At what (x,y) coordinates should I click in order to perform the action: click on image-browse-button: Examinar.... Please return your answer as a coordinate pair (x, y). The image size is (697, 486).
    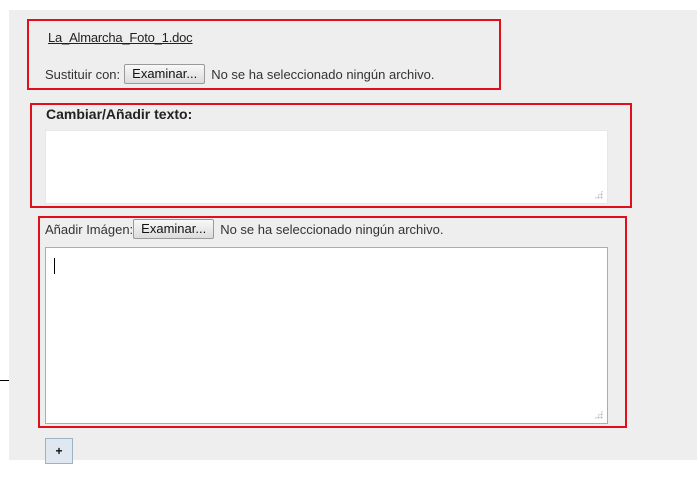
    Looking at the image, I should click on (174, 229).